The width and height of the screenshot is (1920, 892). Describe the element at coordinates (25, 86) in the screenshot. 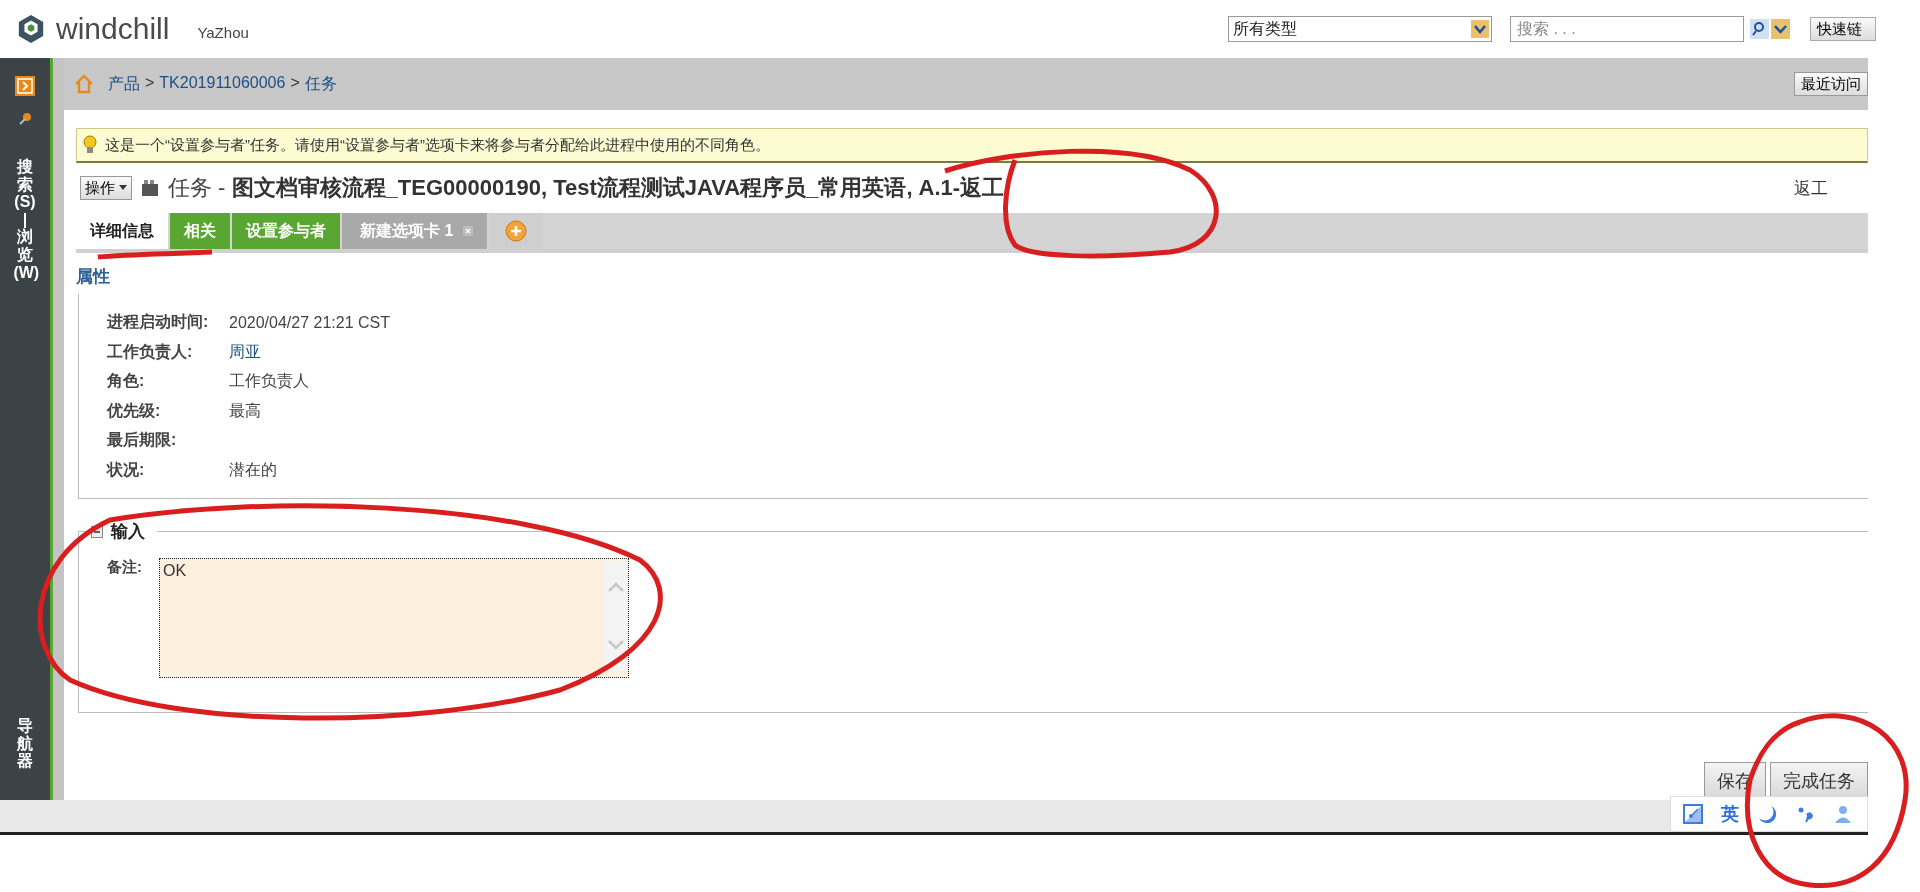

I see `expand-icon` at that location.